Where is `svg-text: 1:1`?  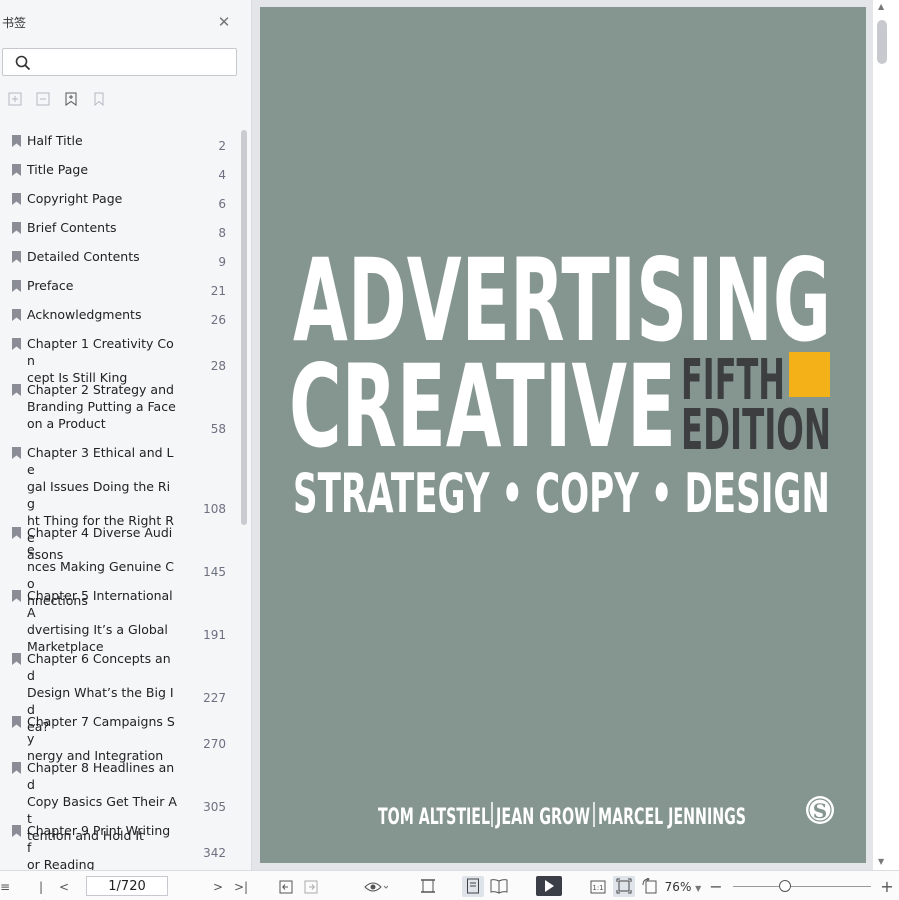
svg-text: 1:1 is located at coordinates (597, 888).